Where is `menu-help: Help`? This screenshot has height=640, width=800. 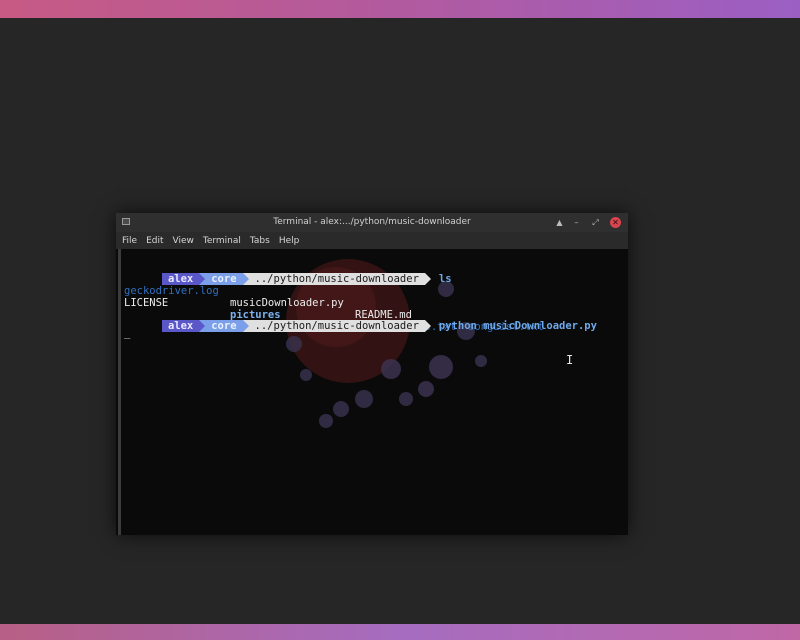
menu-help: Help is located at coordinates (289, 241).